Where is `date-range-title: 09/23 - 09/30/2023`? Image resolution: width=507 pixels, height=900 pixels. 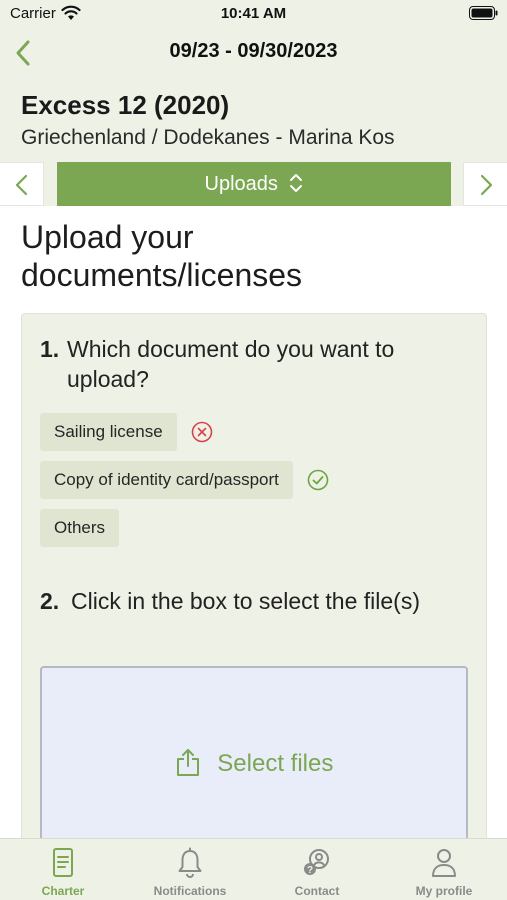
date-range-title: 09/23 - 09/30/2023 is located at coordinates (253, 51).